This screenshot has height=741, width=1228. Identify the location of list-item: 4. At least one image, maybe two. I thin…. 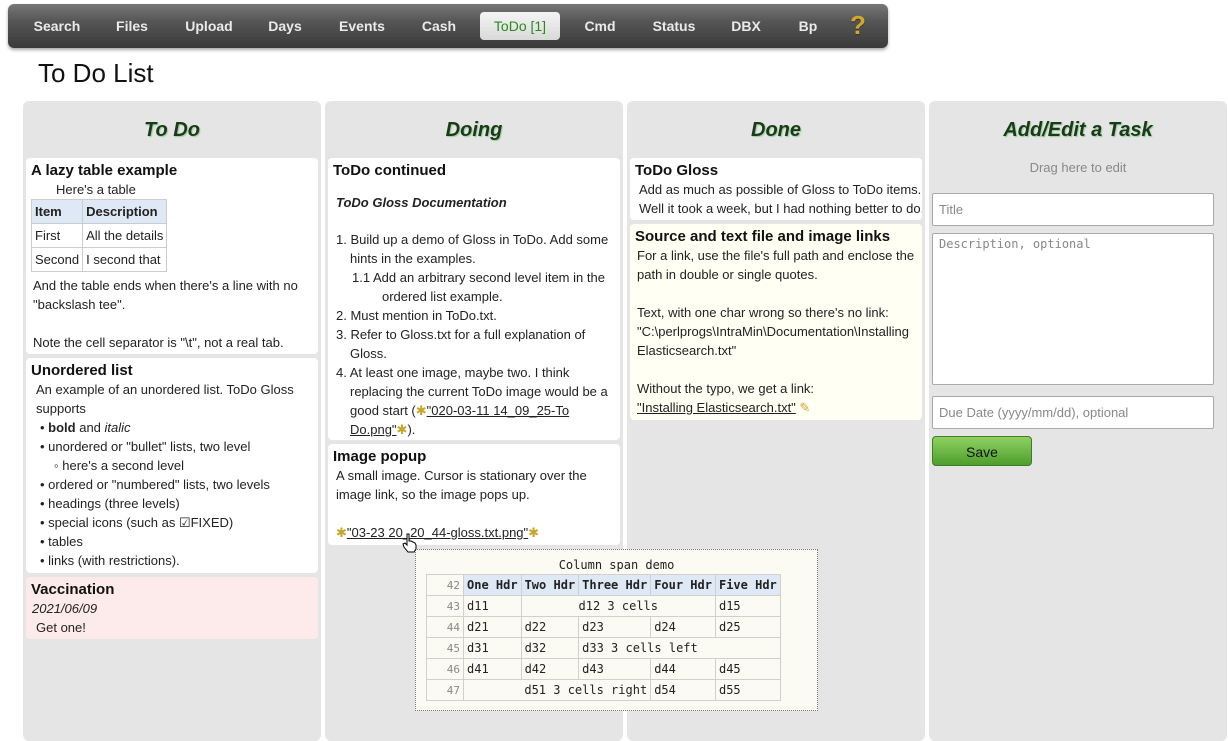
(453, 372).